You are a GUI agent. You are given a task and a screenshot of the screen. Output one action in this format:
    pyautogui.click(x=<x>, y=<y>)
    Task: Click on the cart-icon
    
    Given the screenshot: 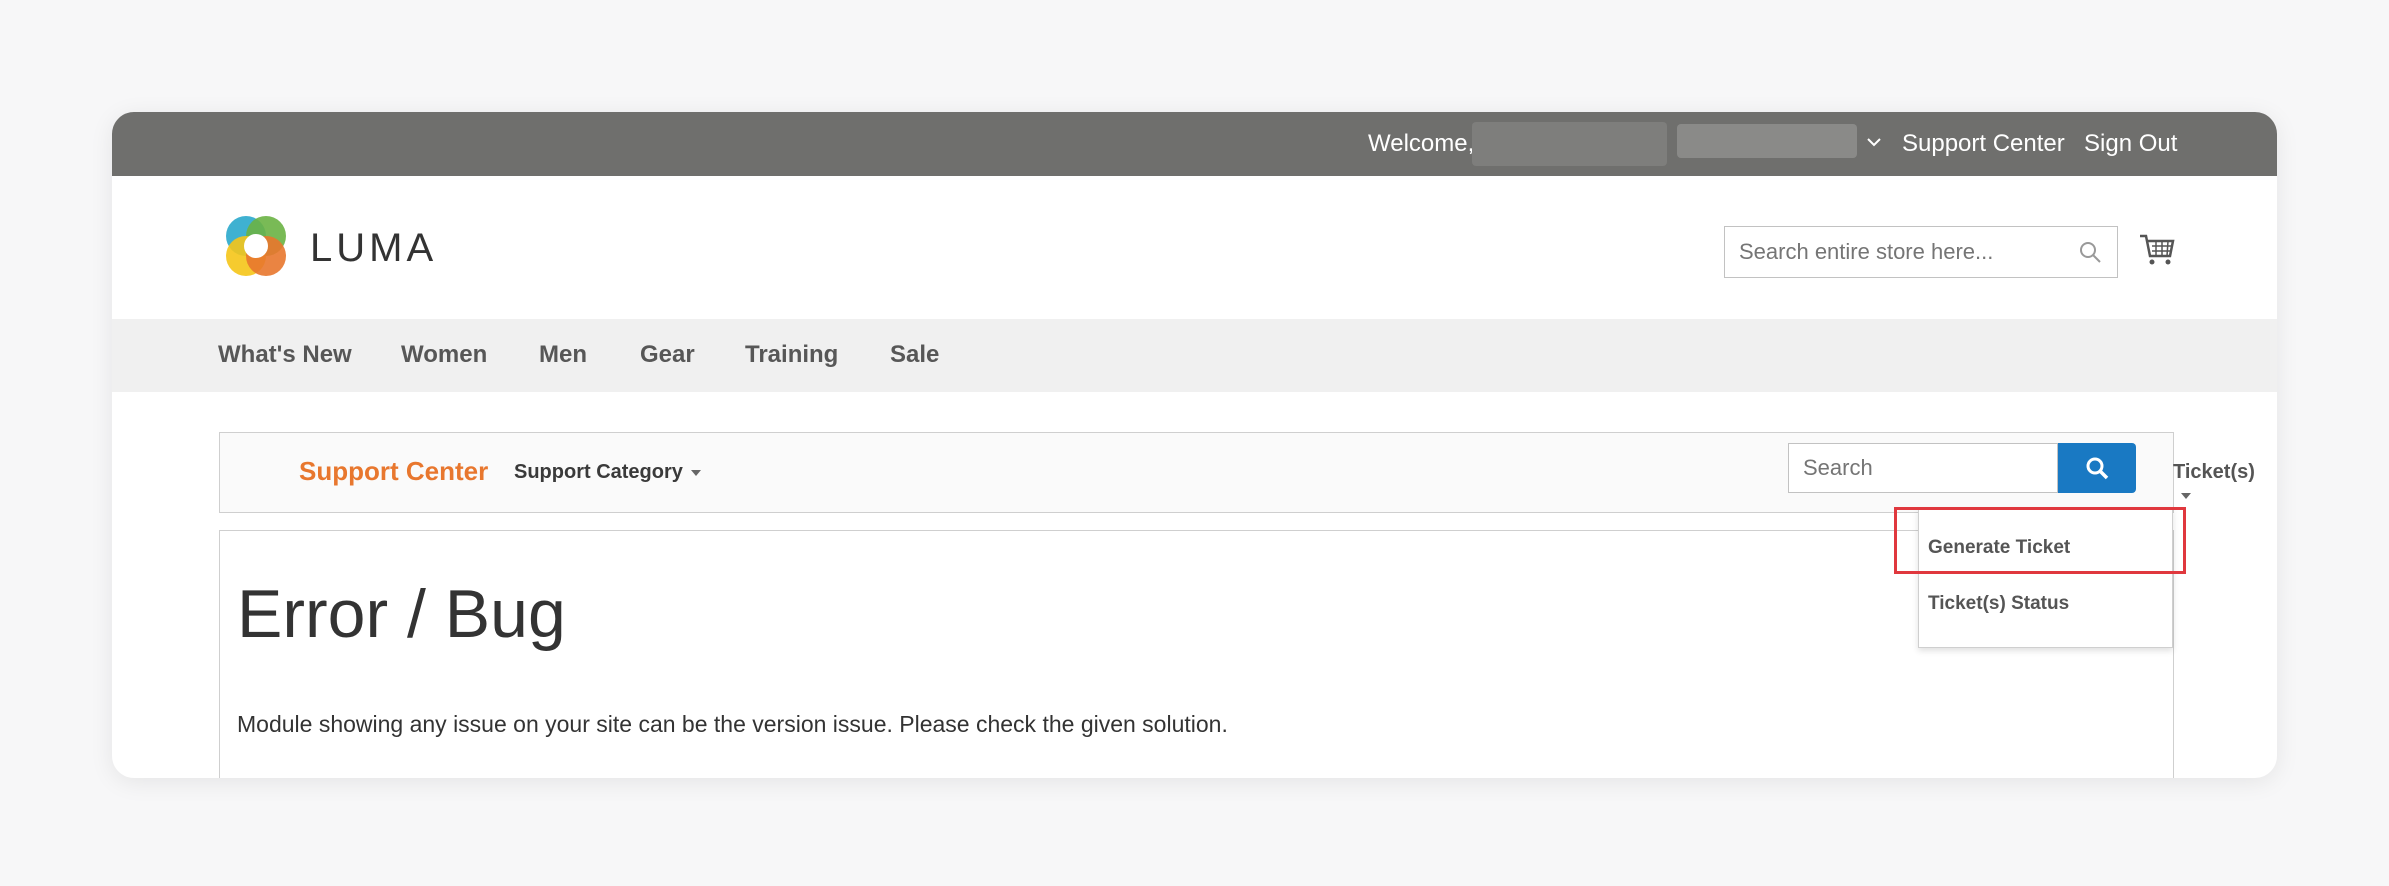 What is the action you would take?
    pyautogui.click(x=2157, y=249)
    